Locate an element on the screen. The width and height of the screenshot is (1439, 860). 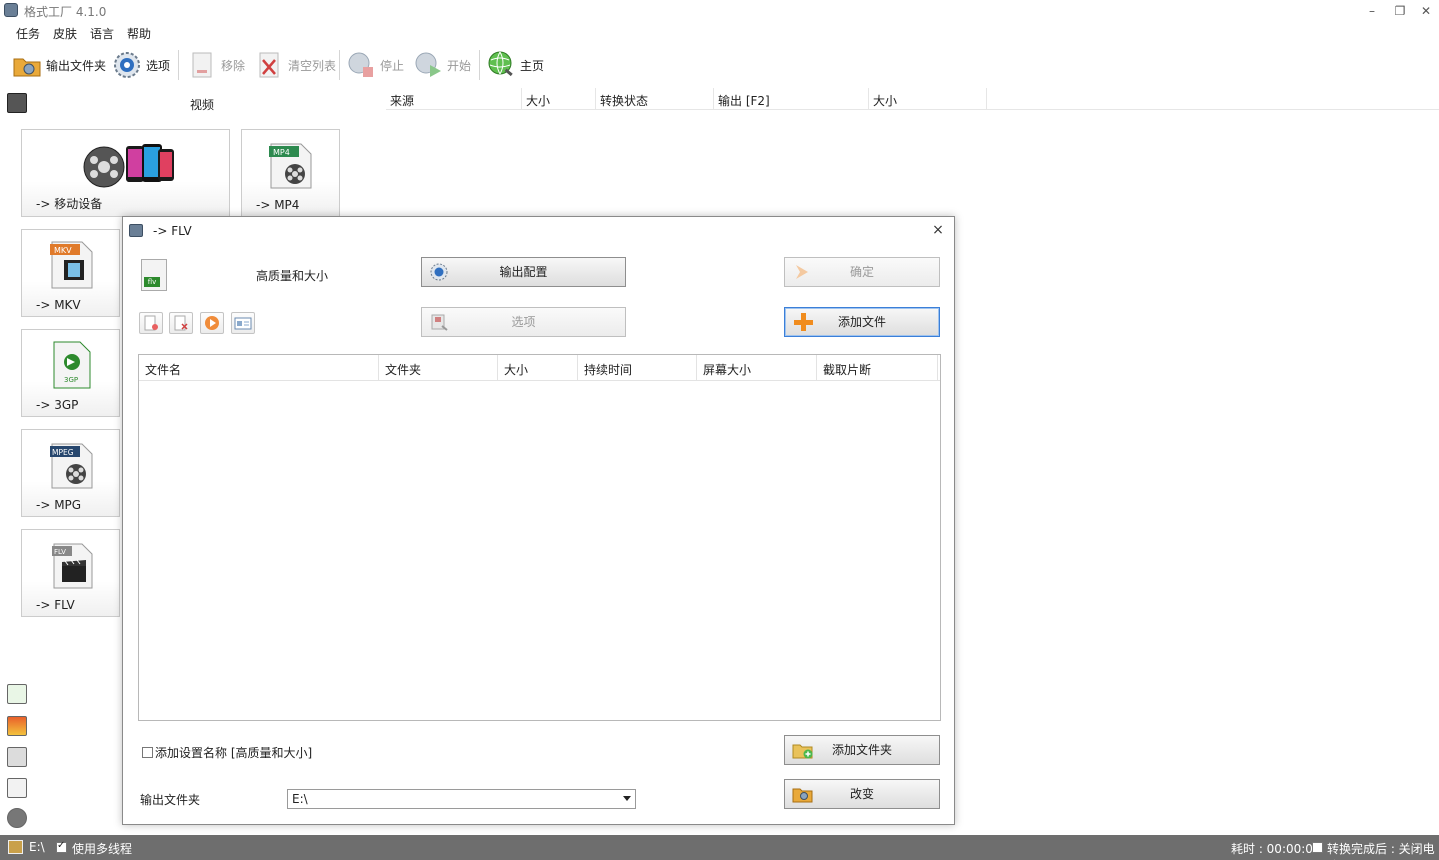
tile-mkv: MKV -> MKV is located at coordinates (70, 273).